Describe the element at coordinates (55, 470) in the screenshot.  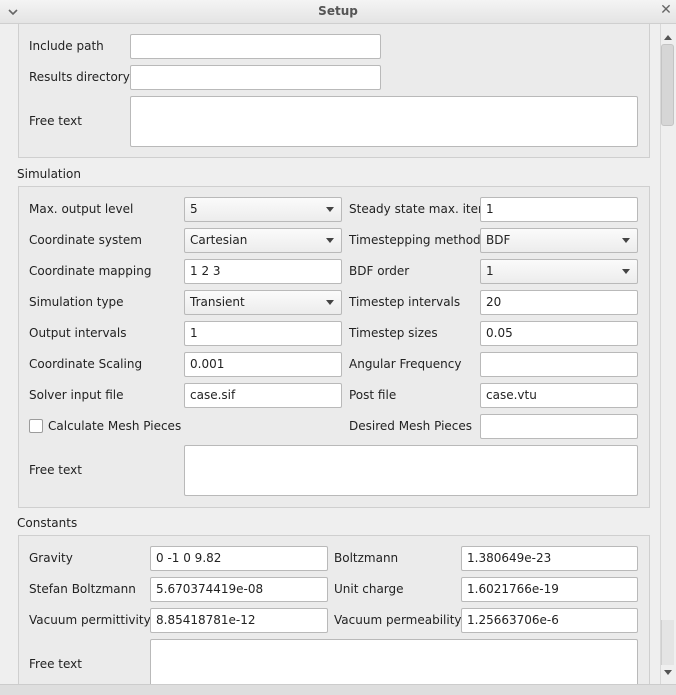
I see `simulation-free-text-label: Free text` at that location.